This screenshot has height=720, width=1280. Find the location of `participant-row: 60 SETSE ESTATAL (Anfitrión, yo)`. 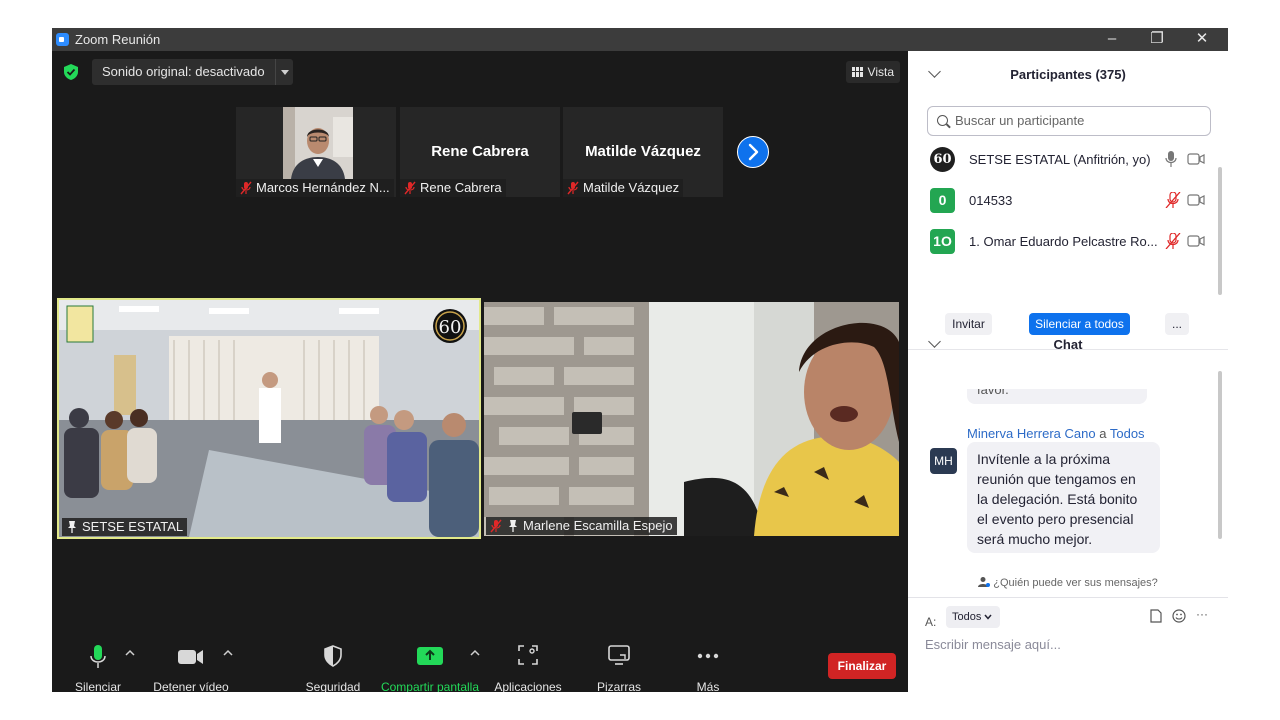

participant-row: 60 SETSE ESTATAL (Anfitrión, yo) is located at coordinates (1064, 160).